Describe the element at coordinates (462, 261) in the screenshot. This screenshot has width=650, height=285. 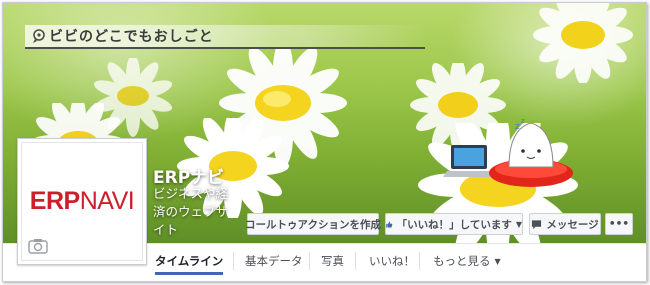
I see `tab-label: もっと見る` at that location.